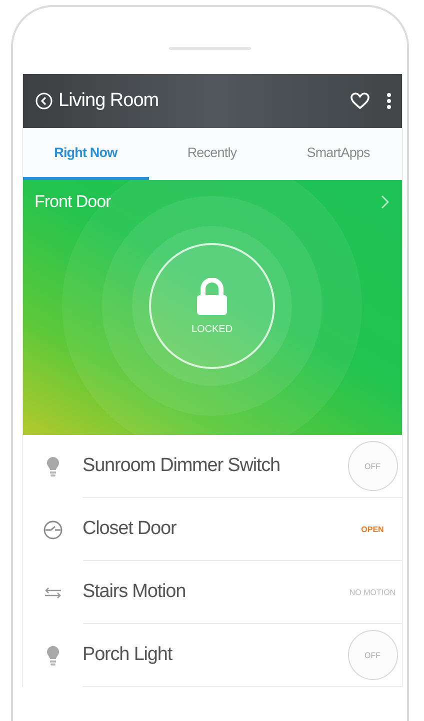 The height and width of the screenshot is (721, 424). Describe the element at coordinates (53, 592) in the screenshot. I see `arrows-icon` at that location.